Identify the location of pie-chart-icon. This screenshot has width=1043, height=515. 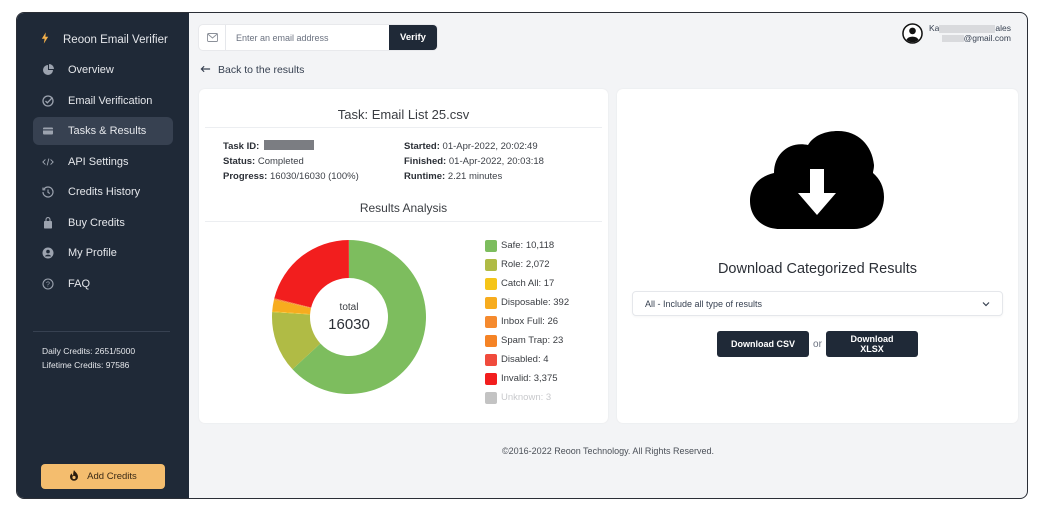
(48, 70).